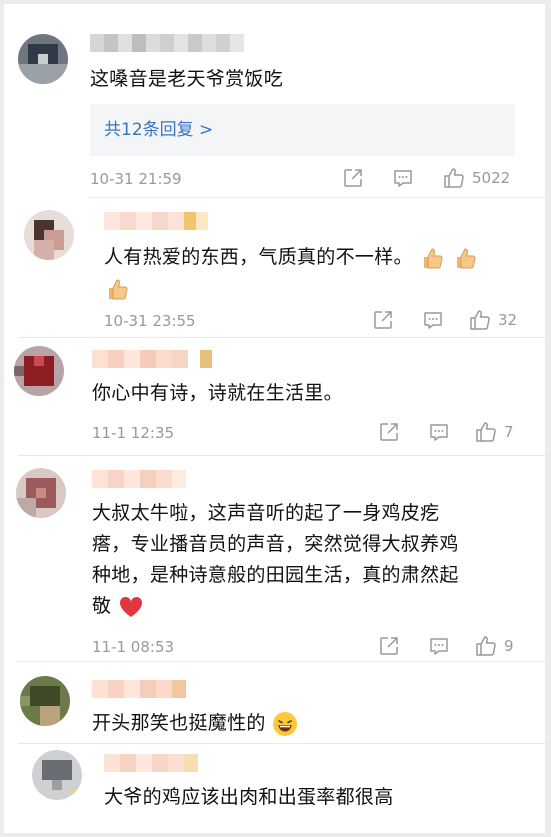 The height and width of the screenshot is (837, 551). Describe the element at coordinates (274, 703) in the screenshot. I see `comment-item: 开头那笑也挺魔性的` at that location.